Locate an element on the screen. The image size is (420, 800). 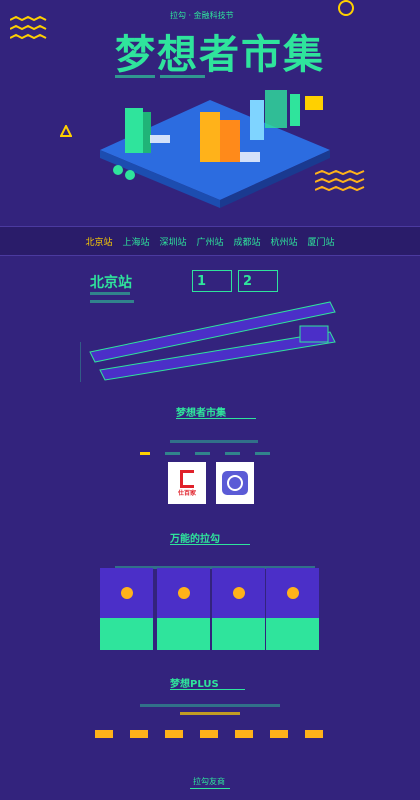
lagou-heading-underline is located at coordinates (210, 544).